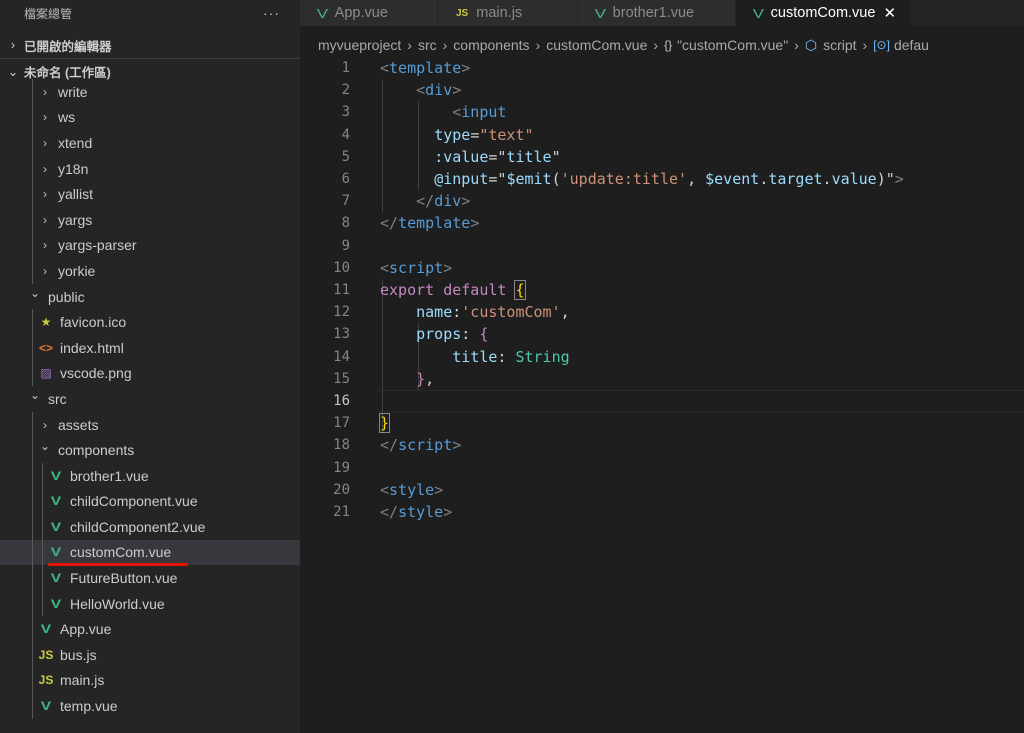  I want to click on code-line: 20 <style>, so click(662, 490).